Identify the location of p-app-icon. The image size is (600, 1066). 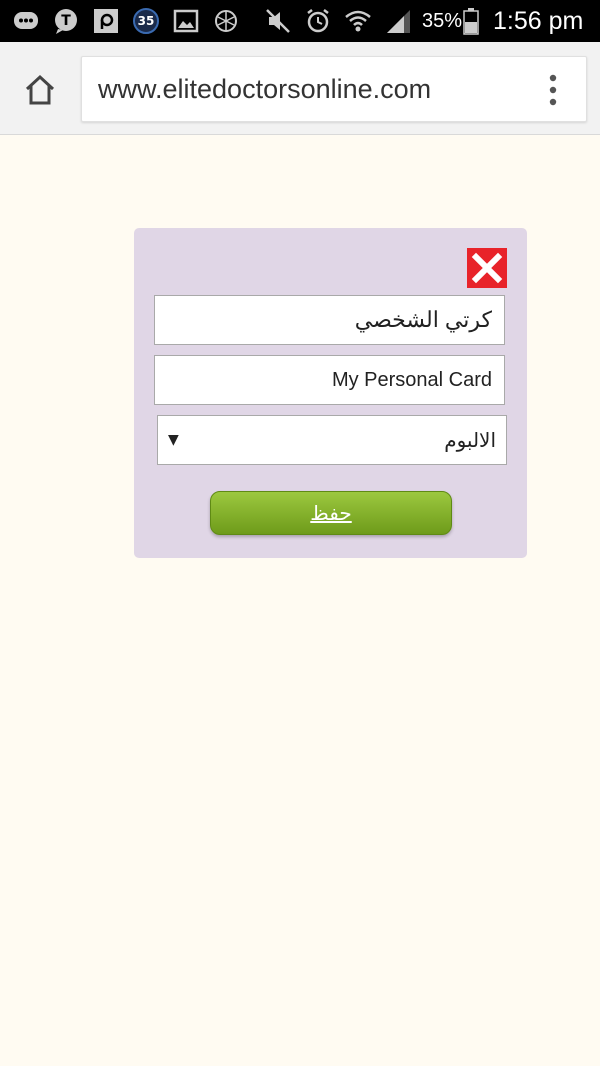
(106, 21).